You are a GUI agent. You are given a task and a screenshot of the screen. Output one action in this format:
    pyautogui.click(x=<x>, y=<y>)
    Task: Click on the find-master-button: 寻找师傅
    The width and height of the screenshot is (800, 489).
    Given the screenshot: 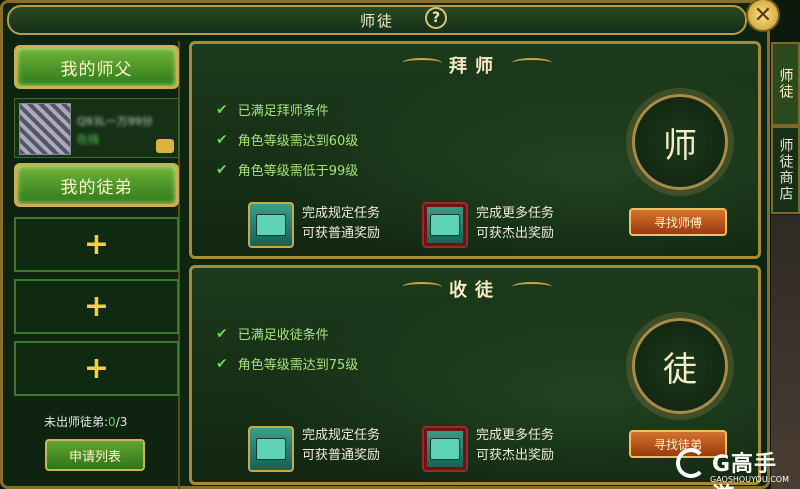 What is the action you would take?
    pyautogui.click(x=678, y=222)
    